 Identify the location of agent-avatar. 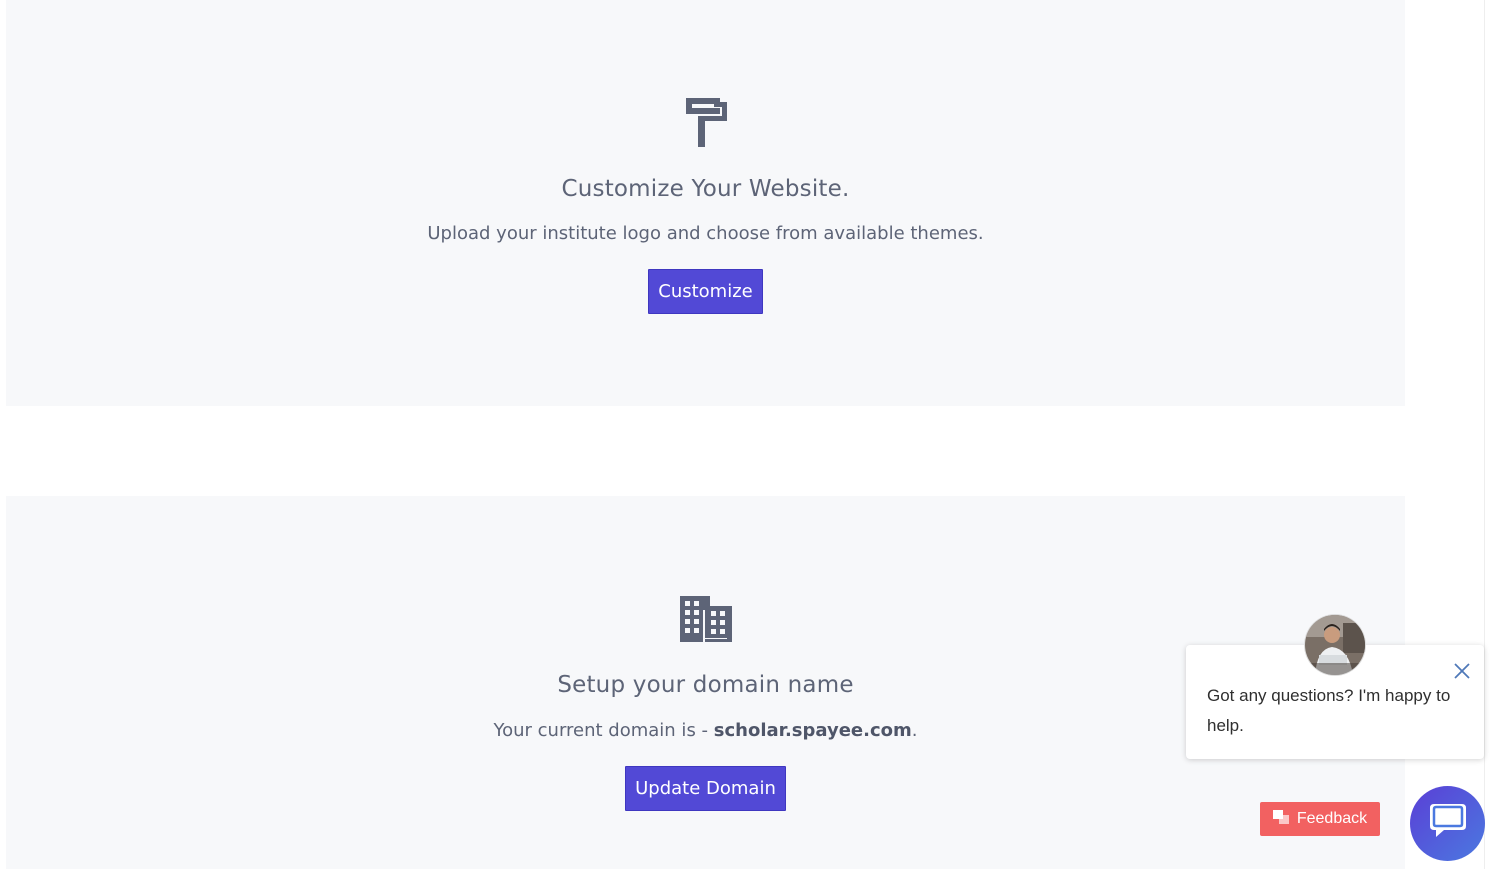
(1335, 645).